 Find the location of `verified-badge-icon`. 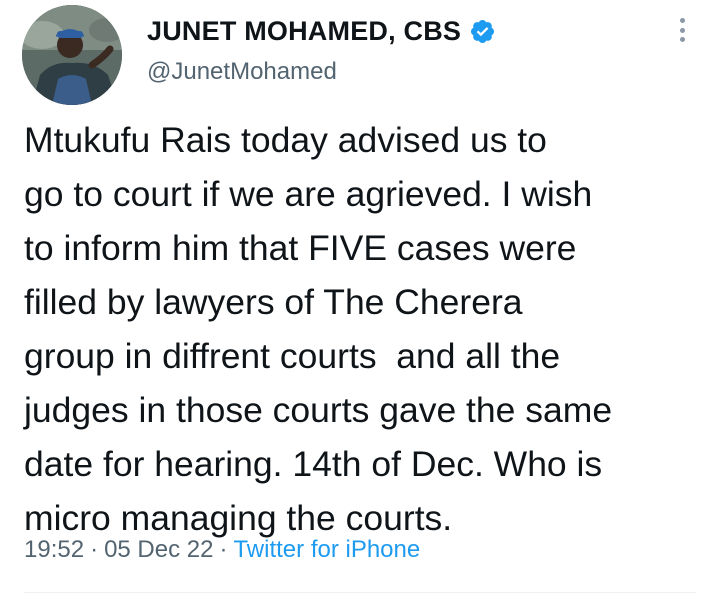

verified-badge-icon is located at coordinates (482, 31).